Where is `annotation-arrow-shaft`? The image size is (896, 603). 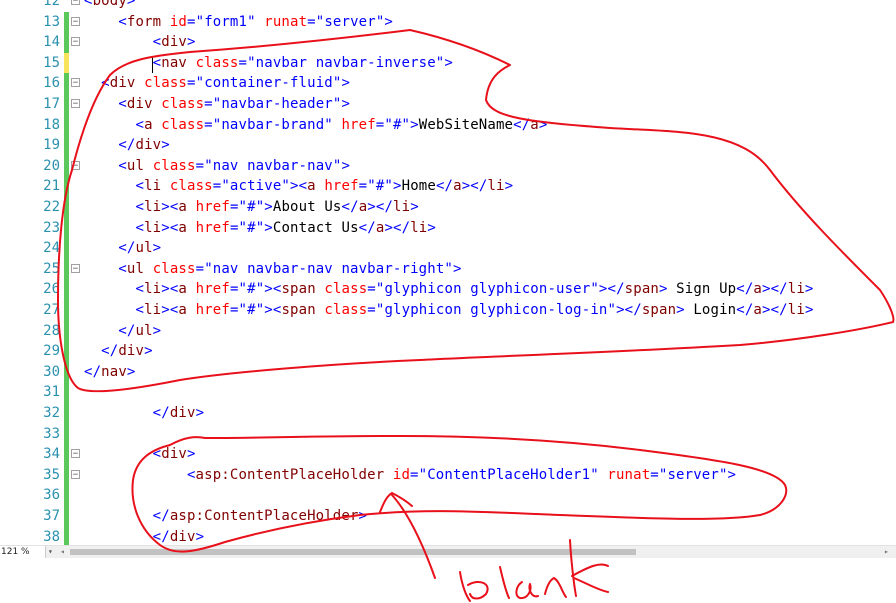
annotation-arrow-shaft is located at coordinates (413, 536).